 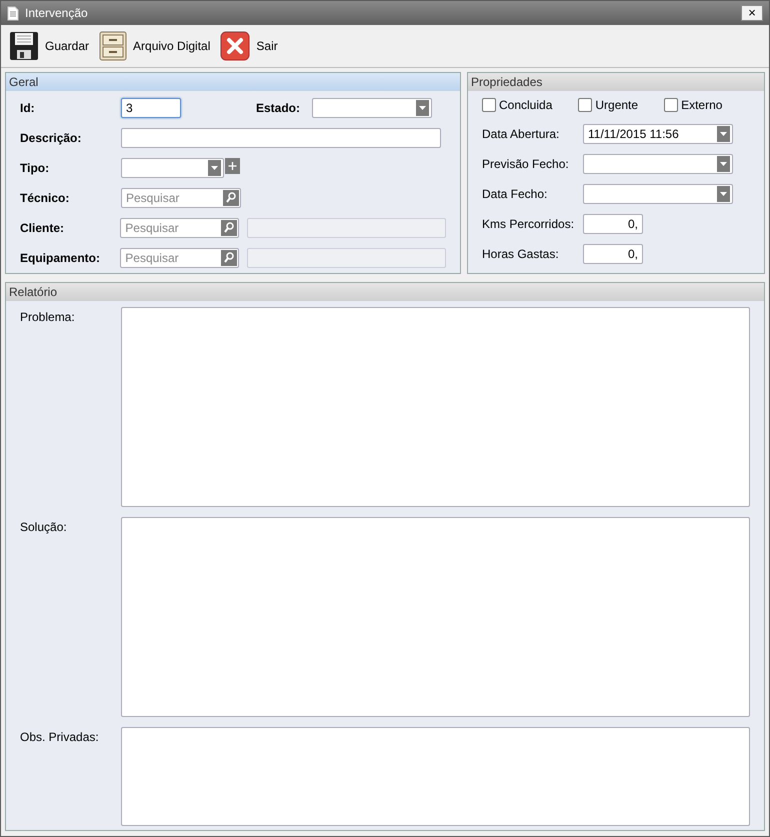 What do you see at coordinates (233, 82) in the screenshot?
I see `panel-header: Geral` at bounding box center [233, 82].